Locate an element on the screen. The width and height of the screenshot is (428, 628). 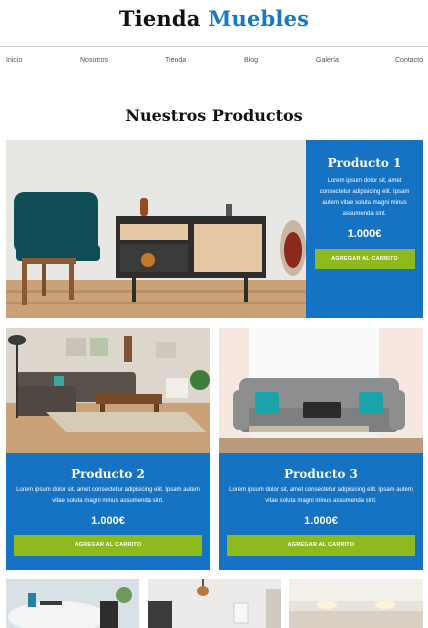
product-3-title: Producto 3 is located at coordinates (321, 474).